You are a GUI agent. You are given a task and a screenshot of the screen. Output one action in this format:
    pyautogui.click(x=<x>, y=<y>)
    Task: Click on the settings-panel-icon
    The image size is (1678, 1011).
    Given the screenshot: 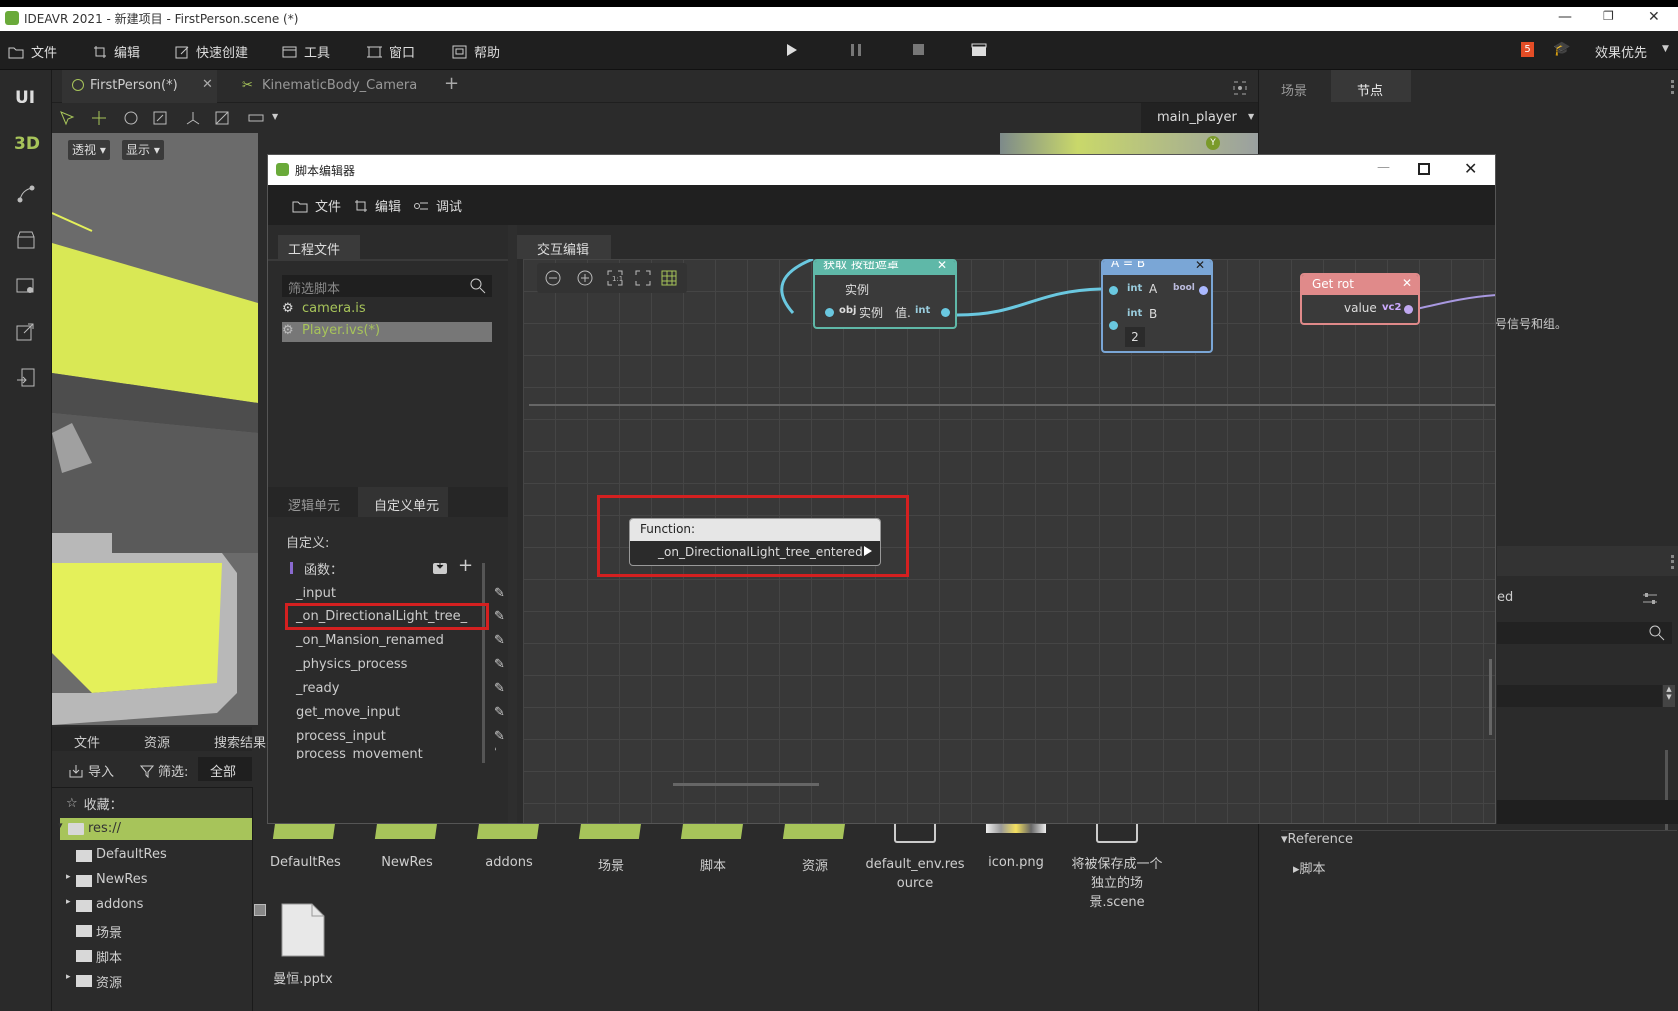 What is the action you would take?
    pyautogui.click(x=26, y=286)
    